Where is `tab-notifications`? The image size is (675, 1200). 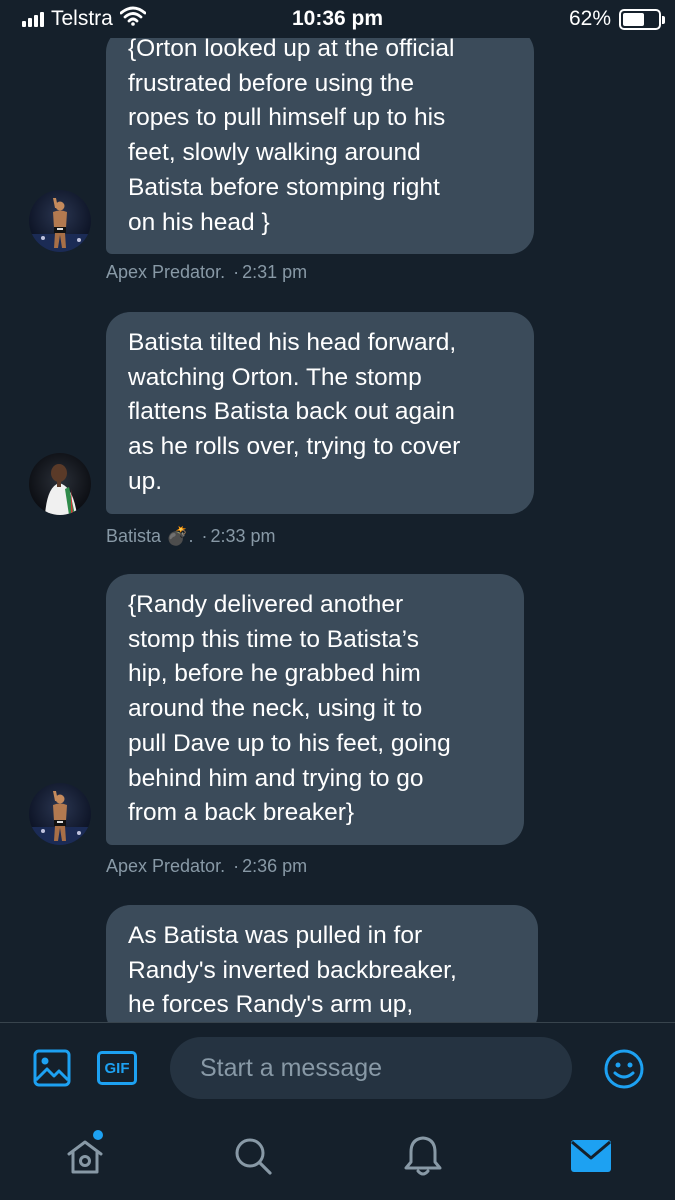
tab-notifications is located at coordinates (423, 1156).